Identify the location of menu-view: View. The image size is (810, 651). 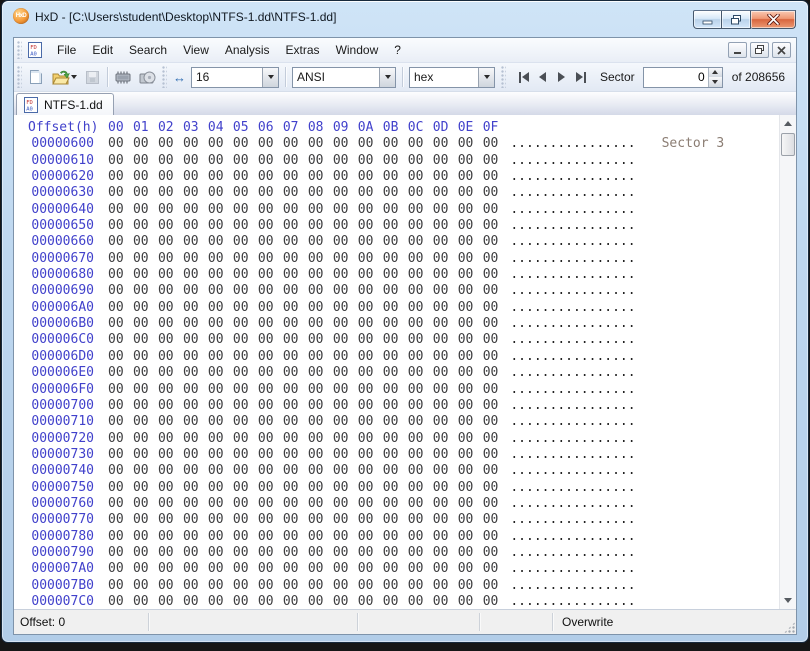
(196, 50).